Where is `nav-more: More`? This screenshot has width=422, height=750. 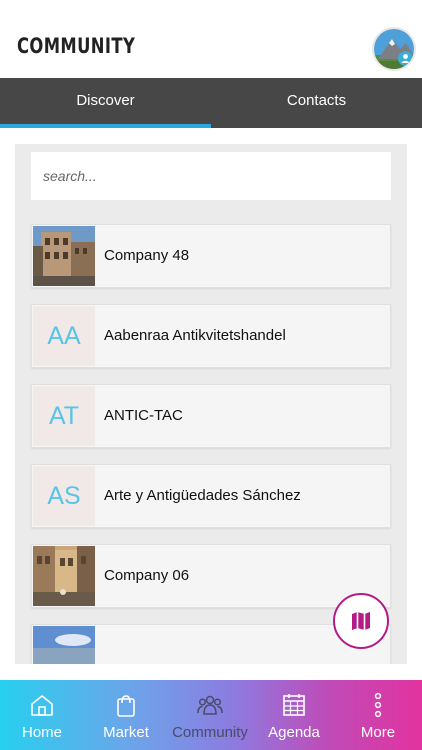
nav-more: More is located at coordinates (378, 715).